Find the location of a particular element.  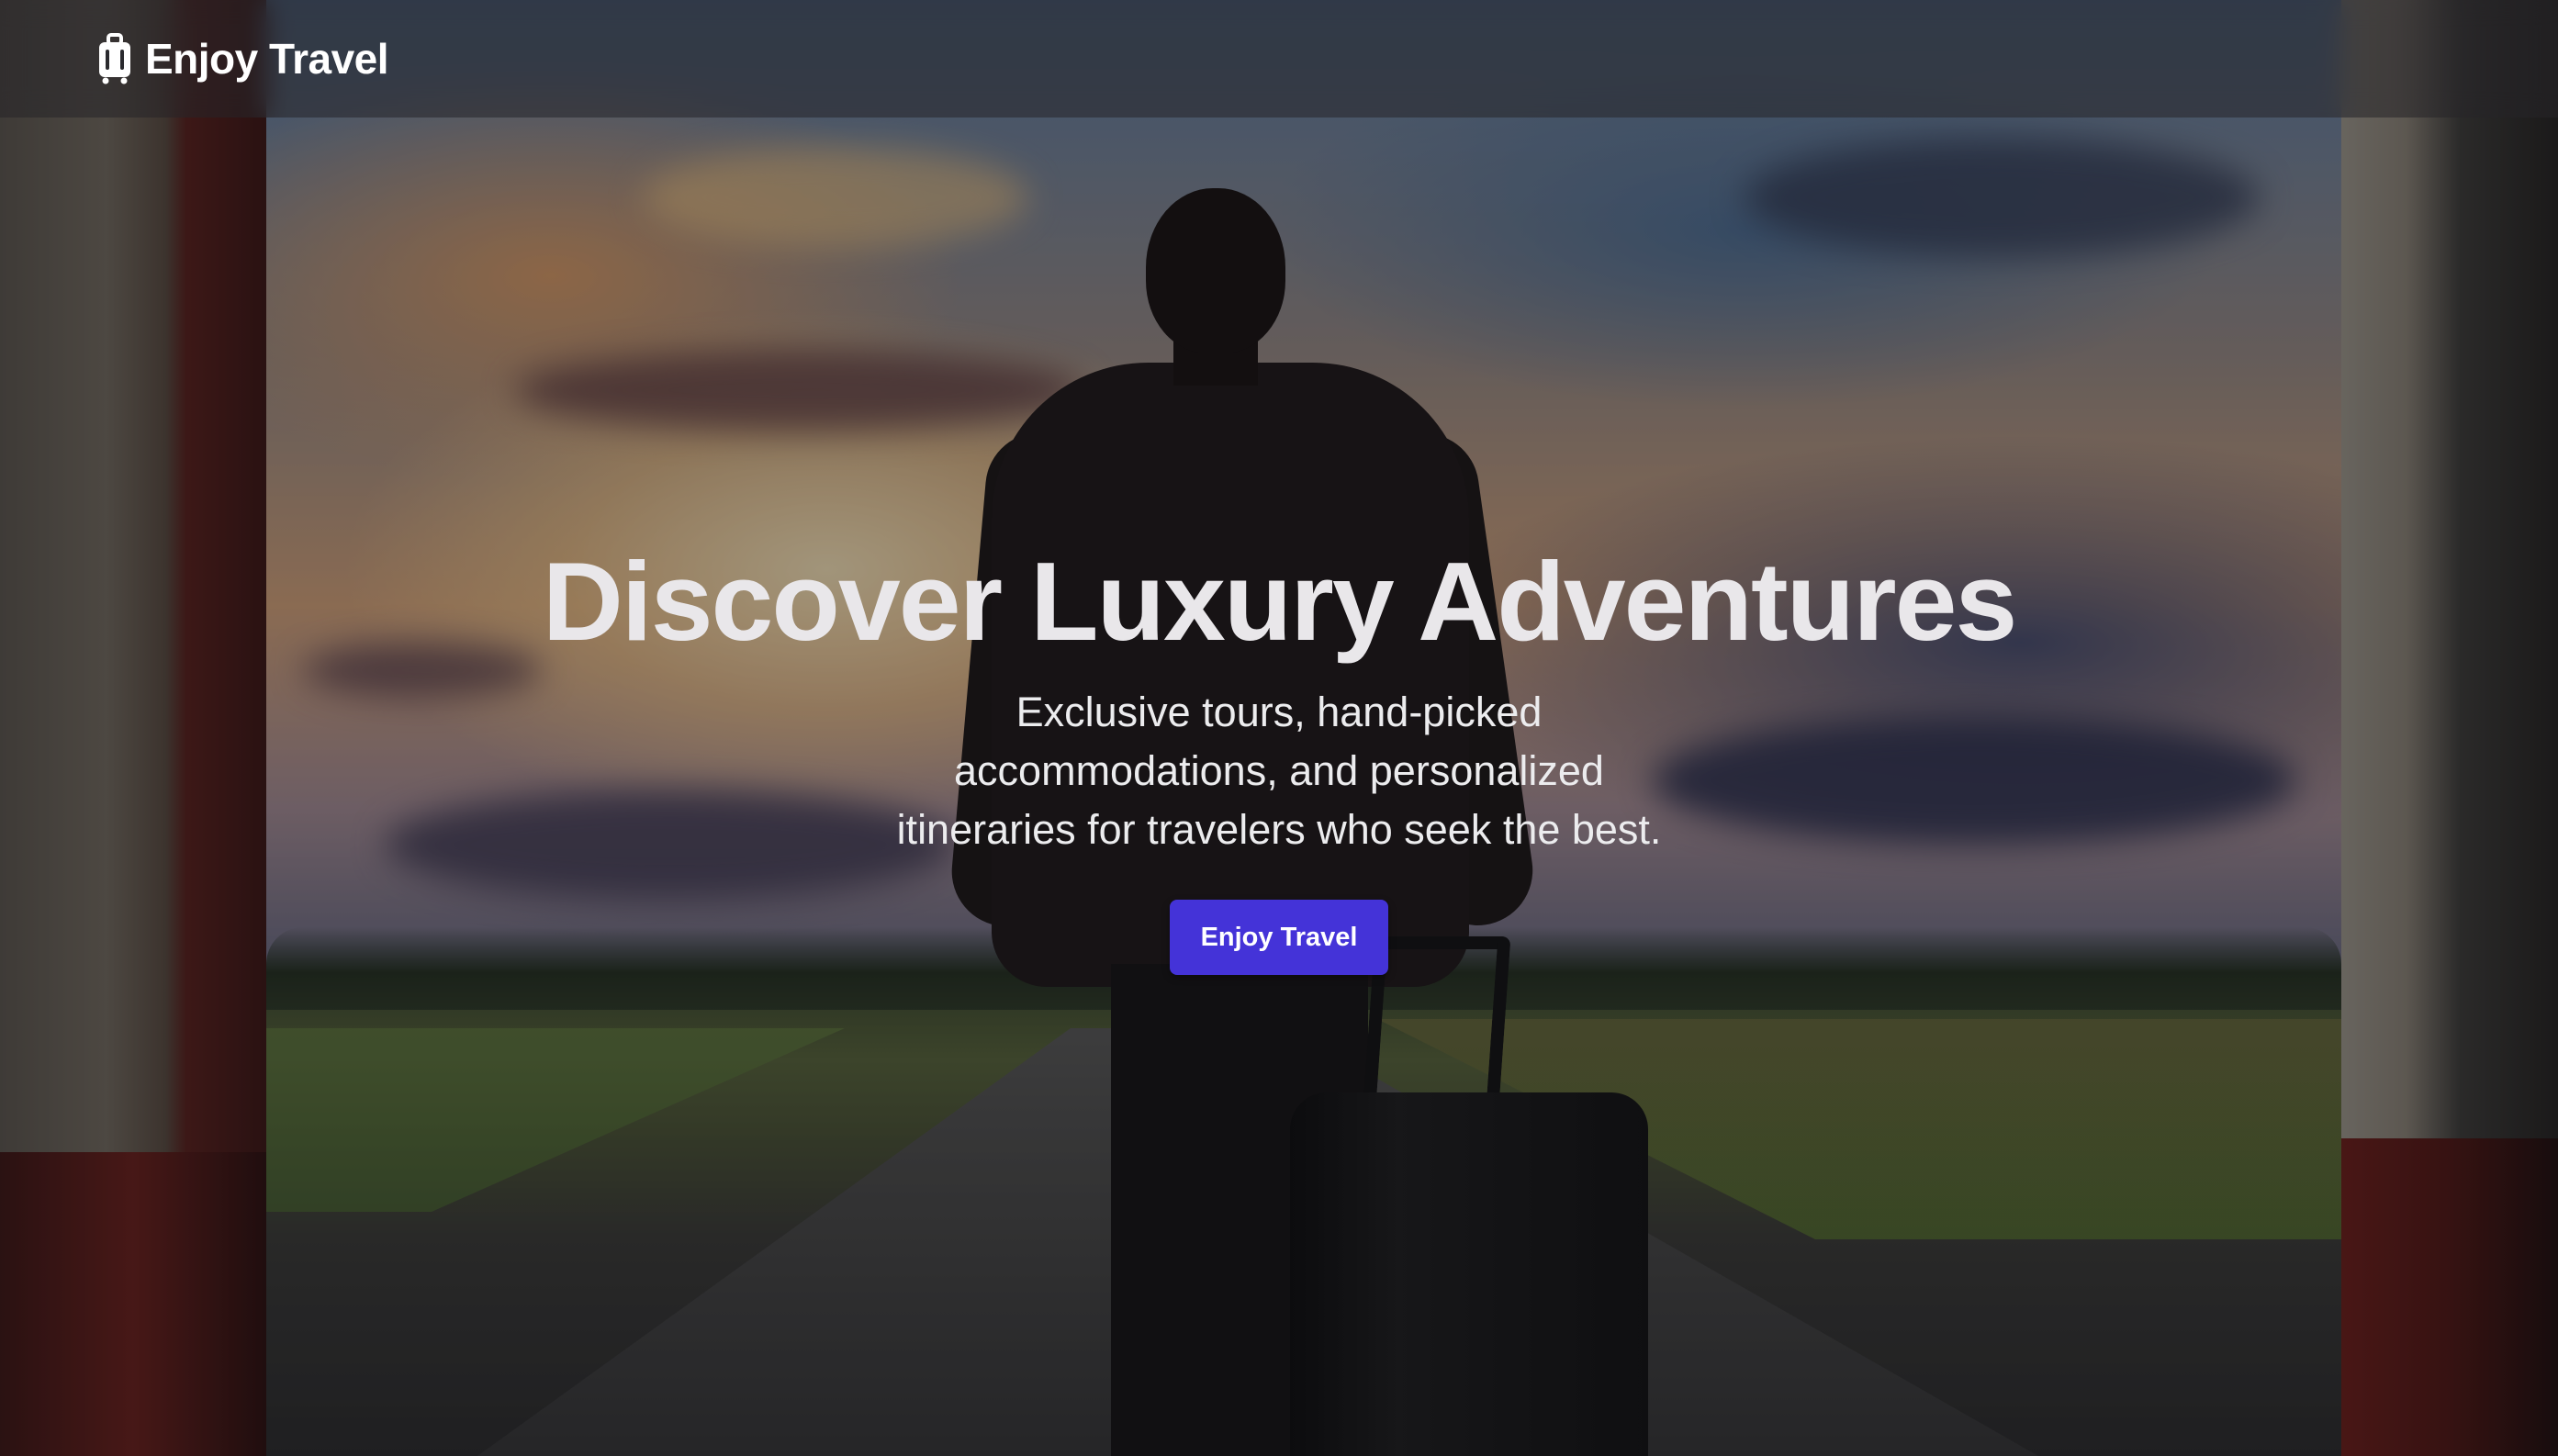

cta-button: Enjoy Travel is located at coordinates (1279, 937).